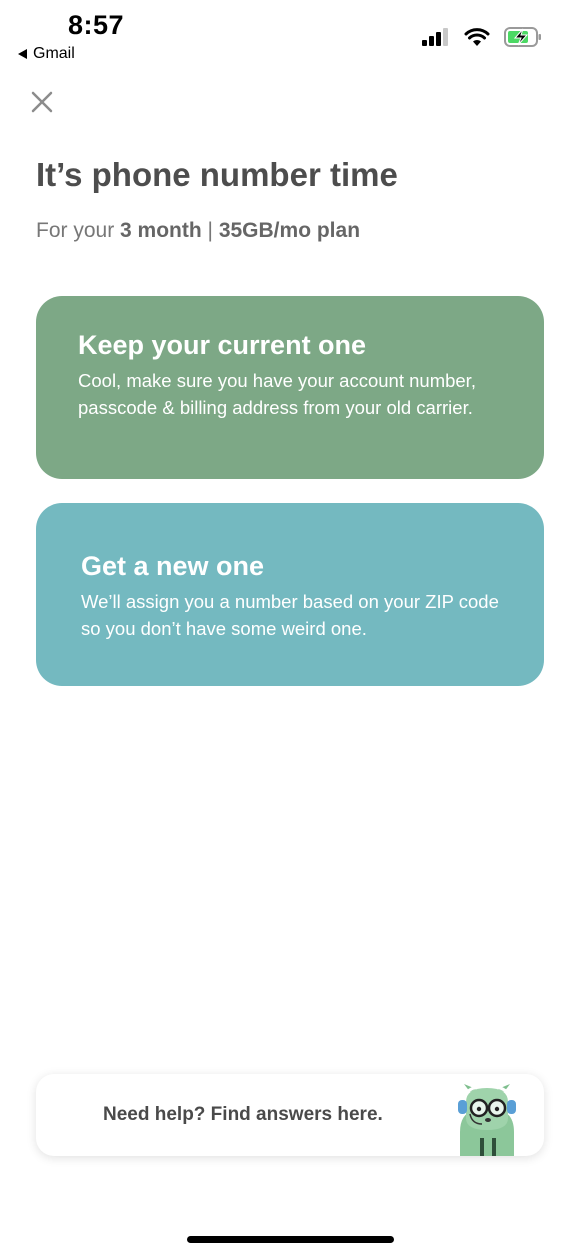  What do you see at coordinates (243, 1114) in the screenshot?
I see `help-label: Need help? Find answers here.` at bounding box center [243, 1114].